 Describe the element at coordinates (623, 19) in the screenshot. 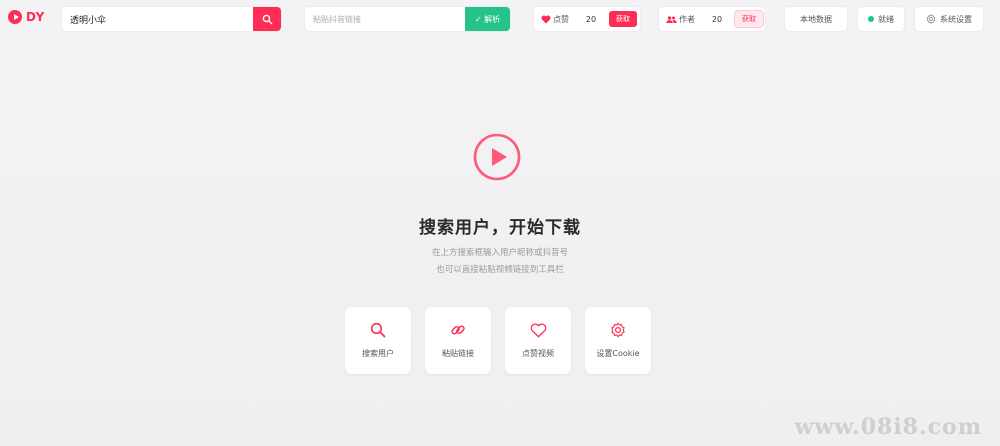

I see `likes-get-button: 获取` at that location.